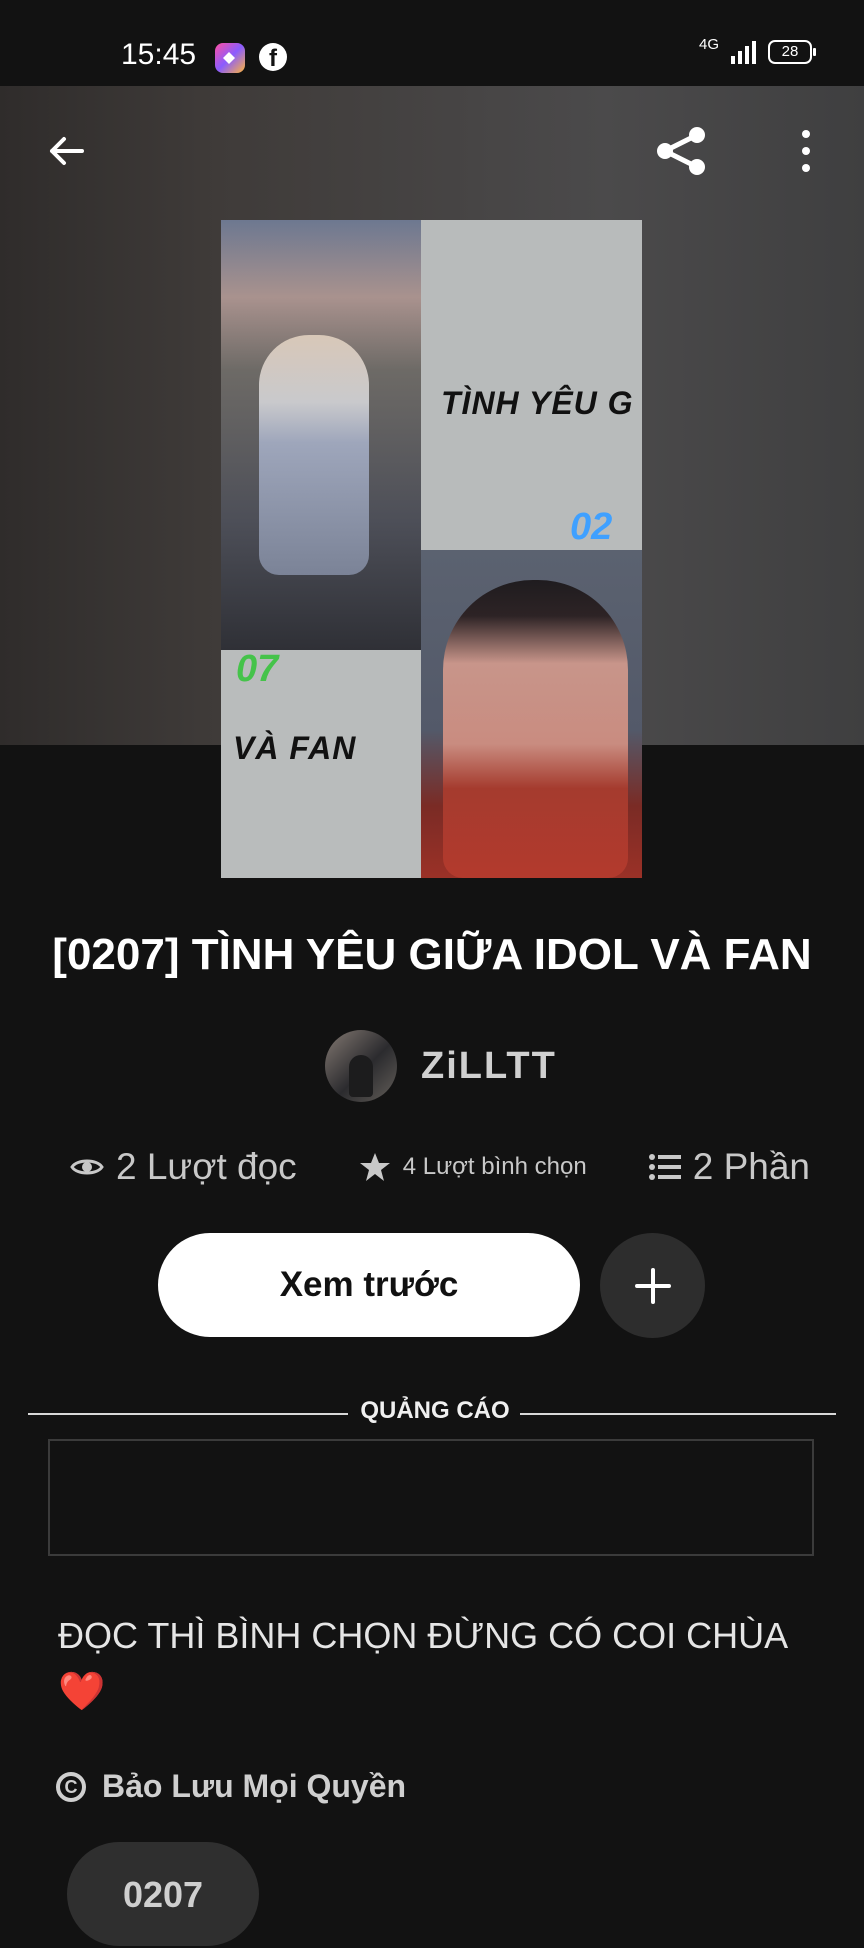  I want to click on copyright-icon: C, so click(71, 1786).